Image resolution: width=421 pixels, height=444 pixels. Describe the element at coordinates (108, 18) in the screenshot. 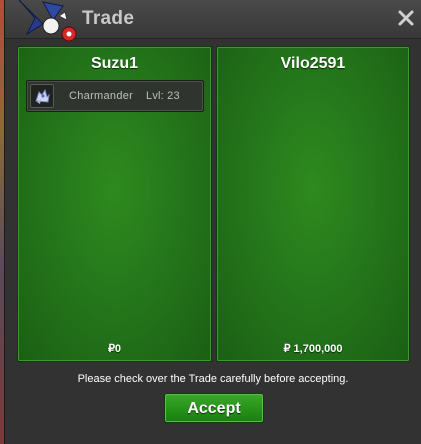

I see `window-title: Trade` at that location.